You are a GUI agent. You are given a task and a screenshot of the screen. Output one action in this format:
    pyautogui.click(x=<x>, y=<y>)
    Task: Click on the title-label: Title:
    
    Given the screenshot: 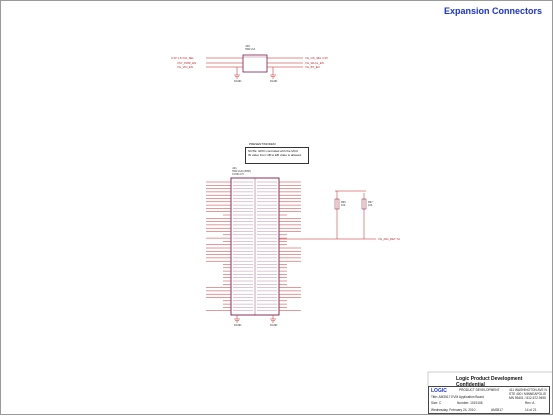 What is the action you would take?
    pyautogui.click(x=434, y=397)
    